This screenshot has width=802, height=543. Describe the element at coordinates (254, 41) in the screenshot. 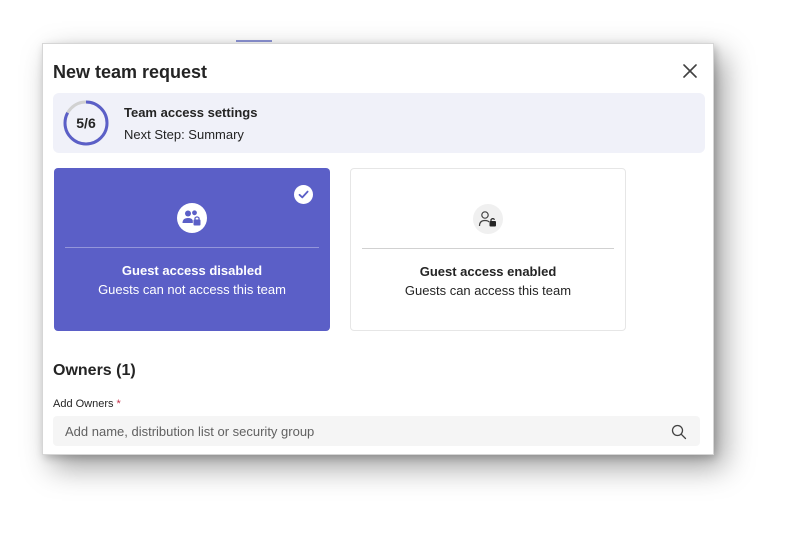

I see `top-accent-line` at that location.